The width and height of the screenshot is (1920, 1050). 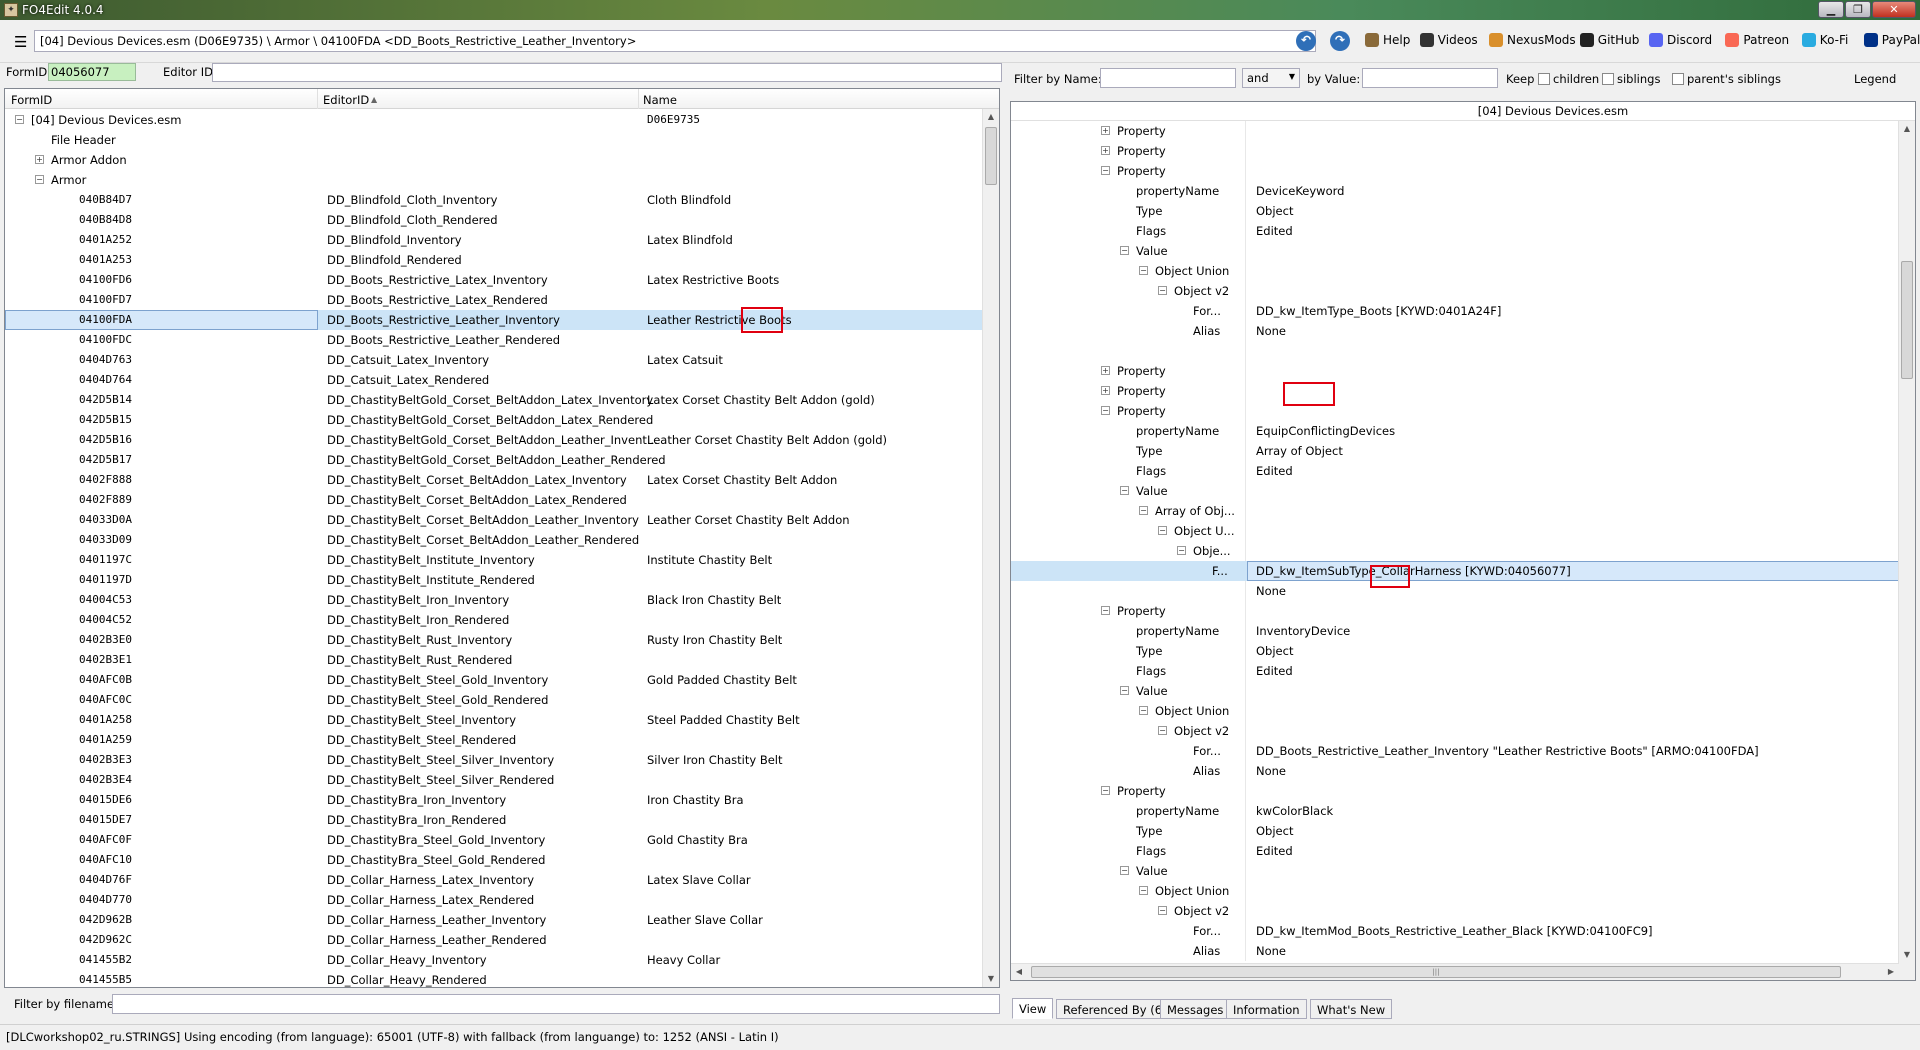 What do you see at coordinates (1340, 41) in the screenshot?
I see `forward-icon: ↷` at bounding box center [1340, 41].